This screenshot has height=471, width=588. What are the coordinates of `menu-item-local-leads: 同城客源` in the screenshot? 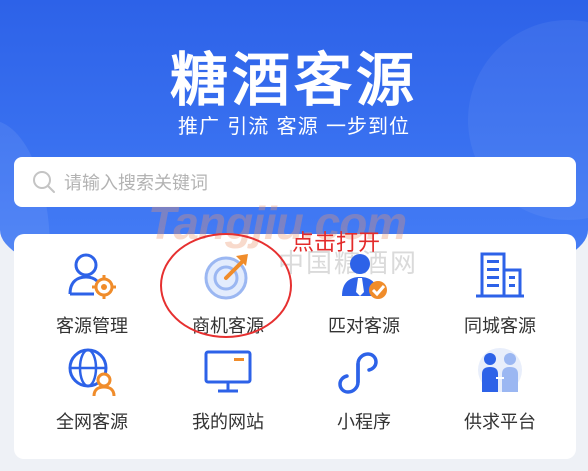 It's located at (500, 293).